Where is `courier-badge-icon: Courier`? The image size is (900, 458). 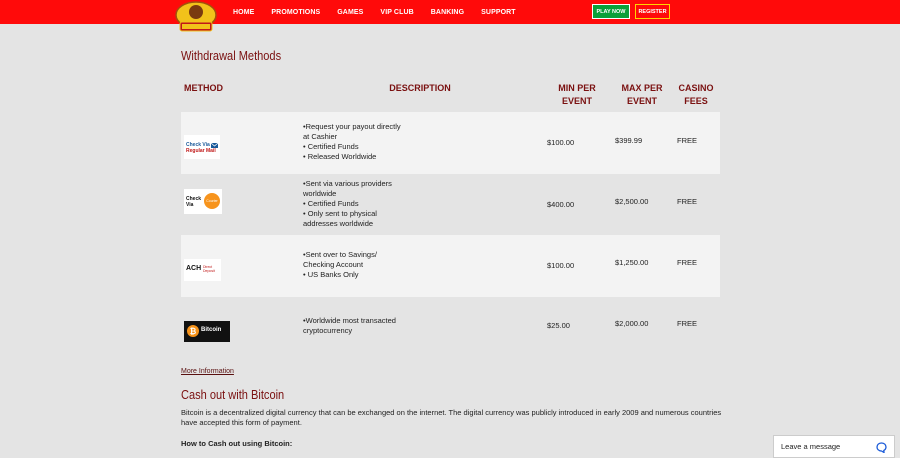 courier-badge-icon: Courier is located at coordinates (212, 201).